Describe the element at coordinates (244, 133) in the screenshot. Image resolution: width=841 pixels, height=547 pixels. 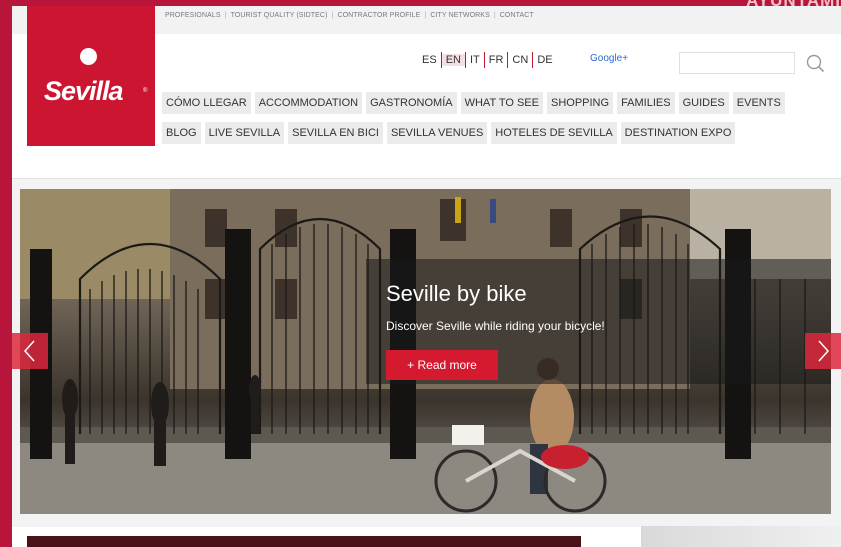
I see `nav-item: LIVE SEVILLA` at that location.